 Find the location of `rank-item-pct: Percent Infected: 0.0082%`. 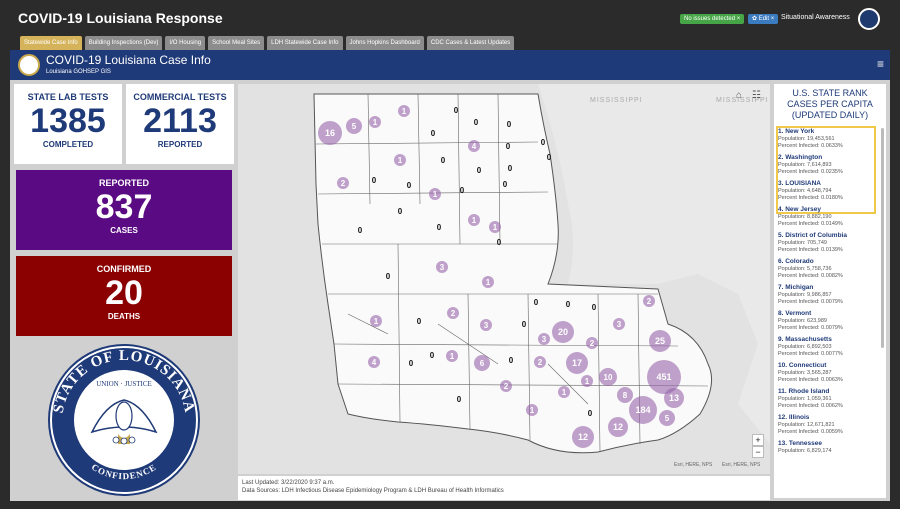

rank-item-pct: Percent Infected: 0.0082% is located at coordinates (810, 276).